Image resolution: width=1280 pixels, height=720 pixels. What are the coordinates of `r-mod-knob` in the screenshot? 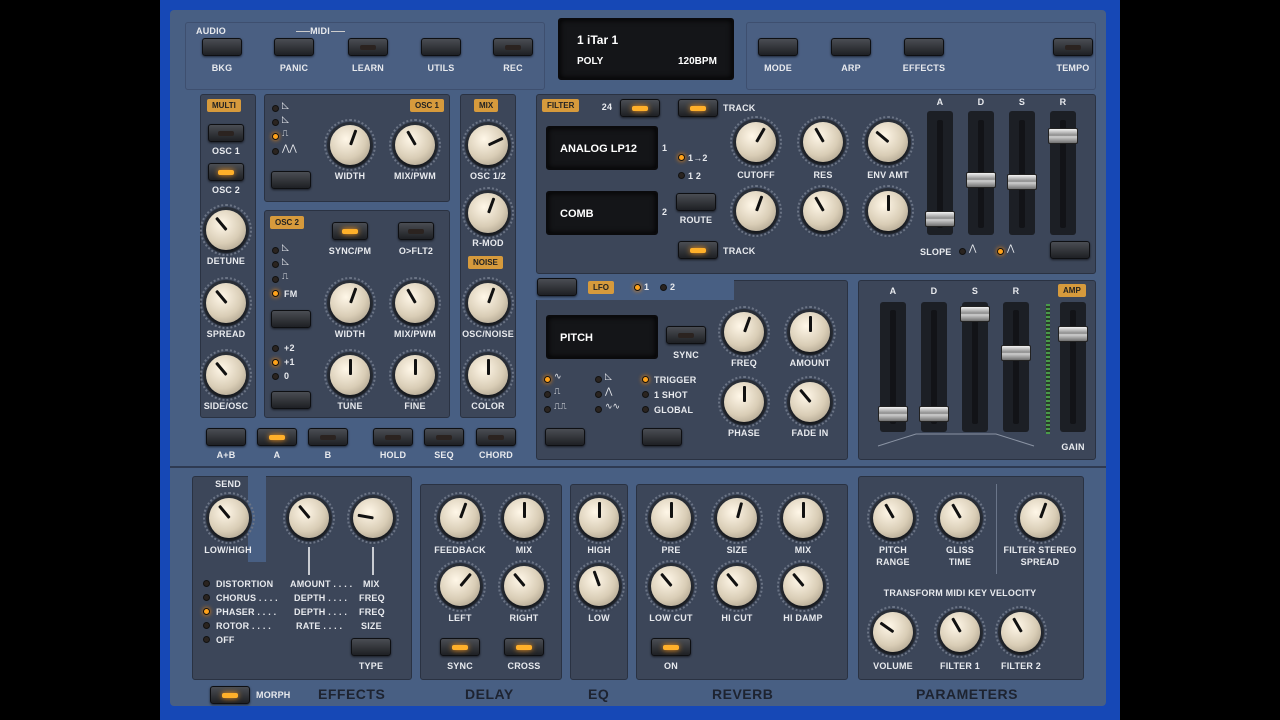 It's located at (488, 213).